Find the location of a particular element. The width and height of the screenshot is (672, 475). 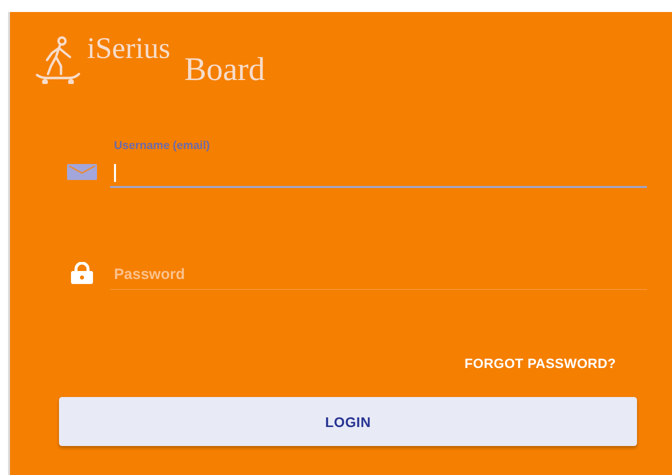

field-label: Username (email) is located at coordinates (162, 146).